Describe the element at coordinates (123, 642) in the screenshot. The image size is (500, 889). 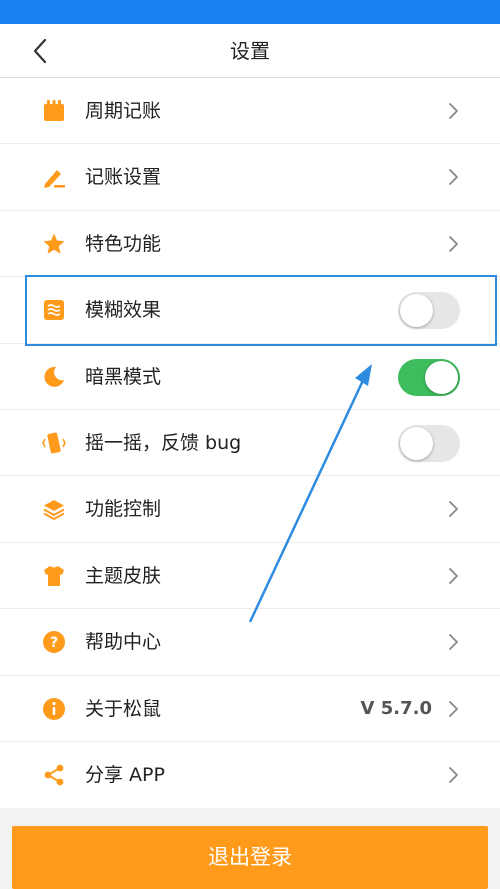
I see `settings-item-label: 帮助中心` at that location.